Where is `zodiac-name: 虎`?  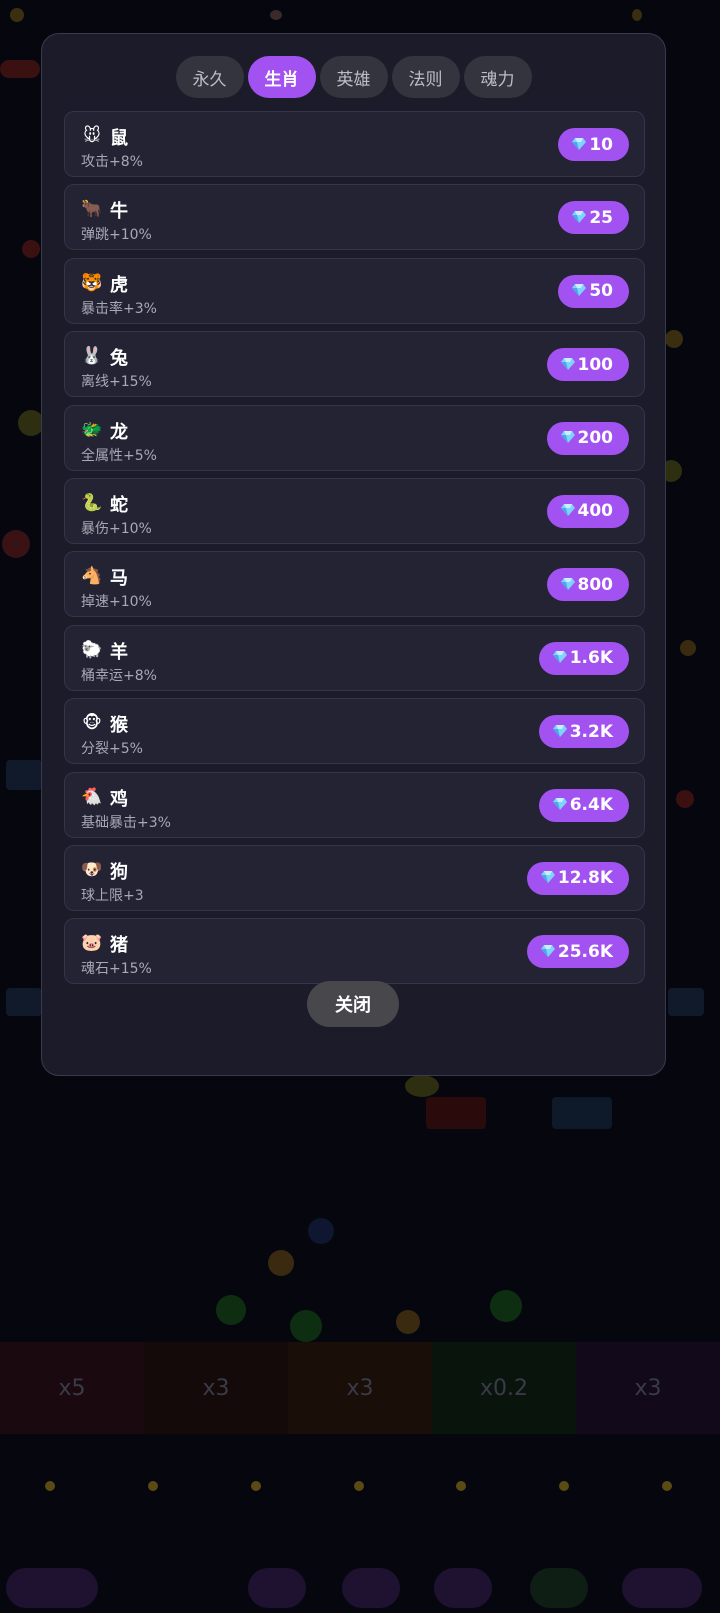 zodiac-name: 虎 is located at coordinates (119, 285).